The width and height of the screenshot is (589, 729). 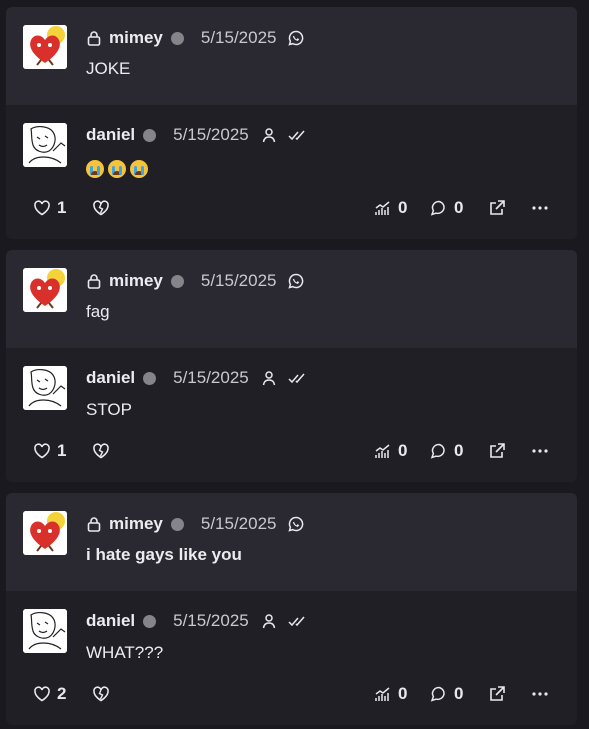 What do you see at coordinates (109, 409) in the screenshot?
I see `message-text: STOP` at bounding box center [109, 409].